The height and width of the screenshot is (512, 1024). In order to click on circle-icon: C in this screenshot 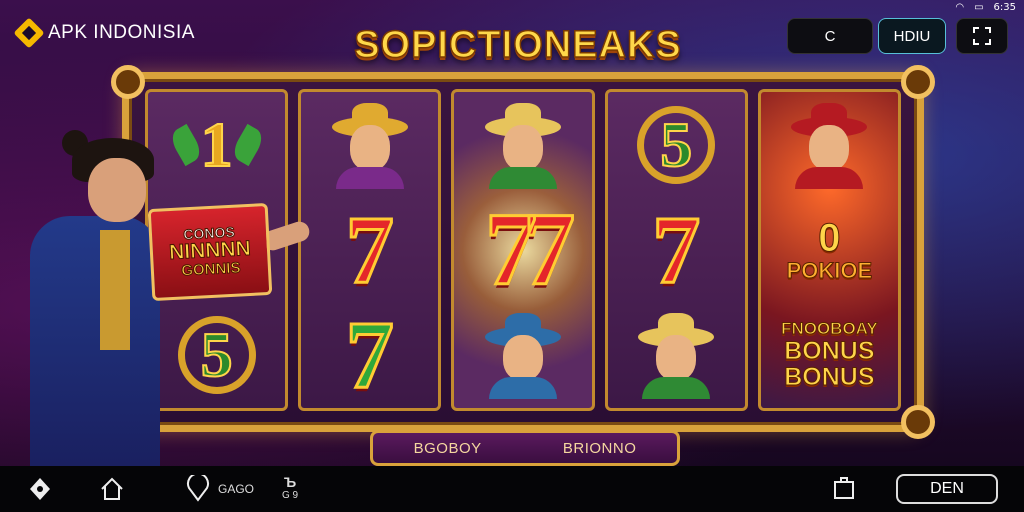, I will do `click(830, 36)`.